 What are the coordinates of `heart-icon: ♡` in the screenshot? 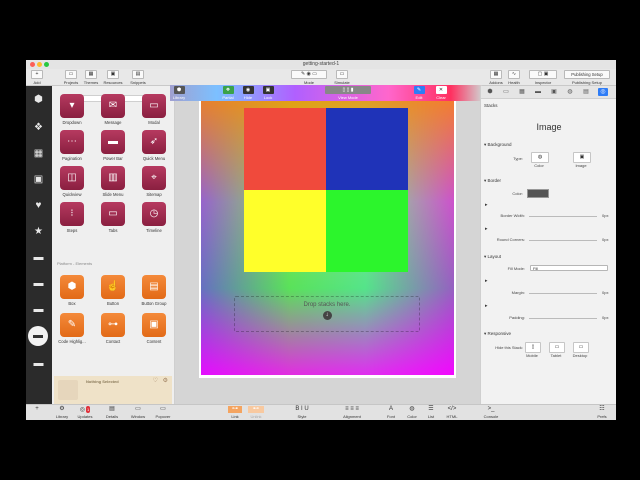 It's located at (155, 380).